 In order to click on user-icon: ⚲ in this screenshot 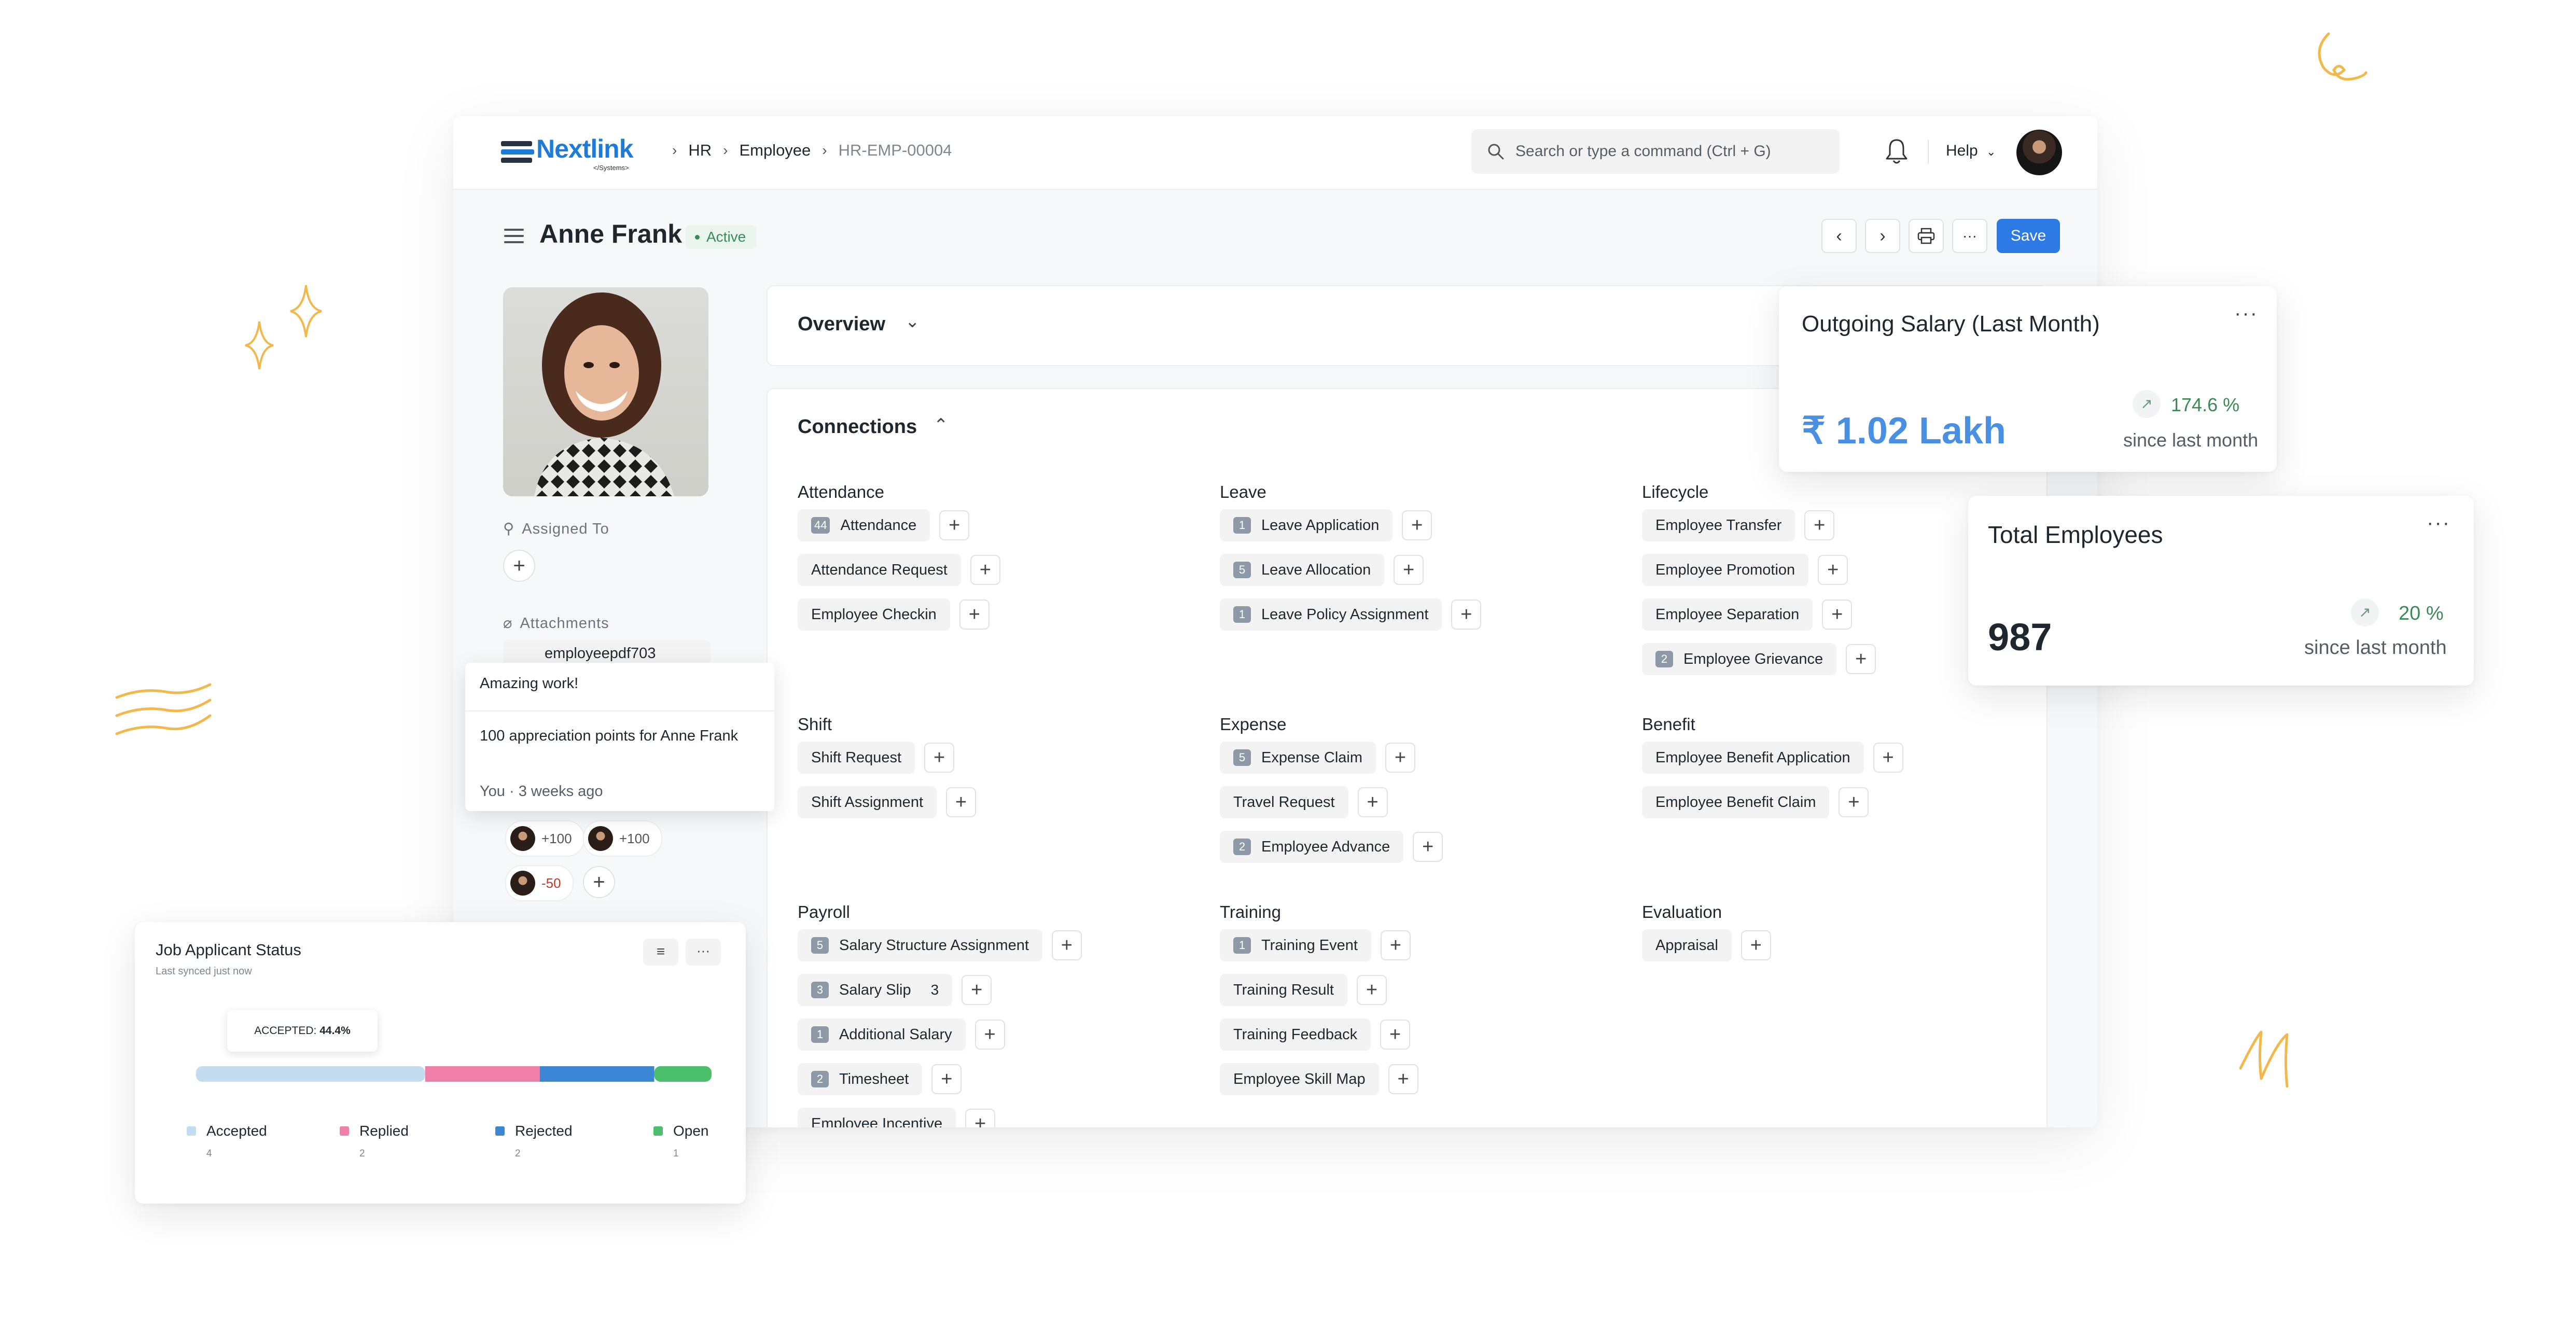, I will do `click(509, 529)`.